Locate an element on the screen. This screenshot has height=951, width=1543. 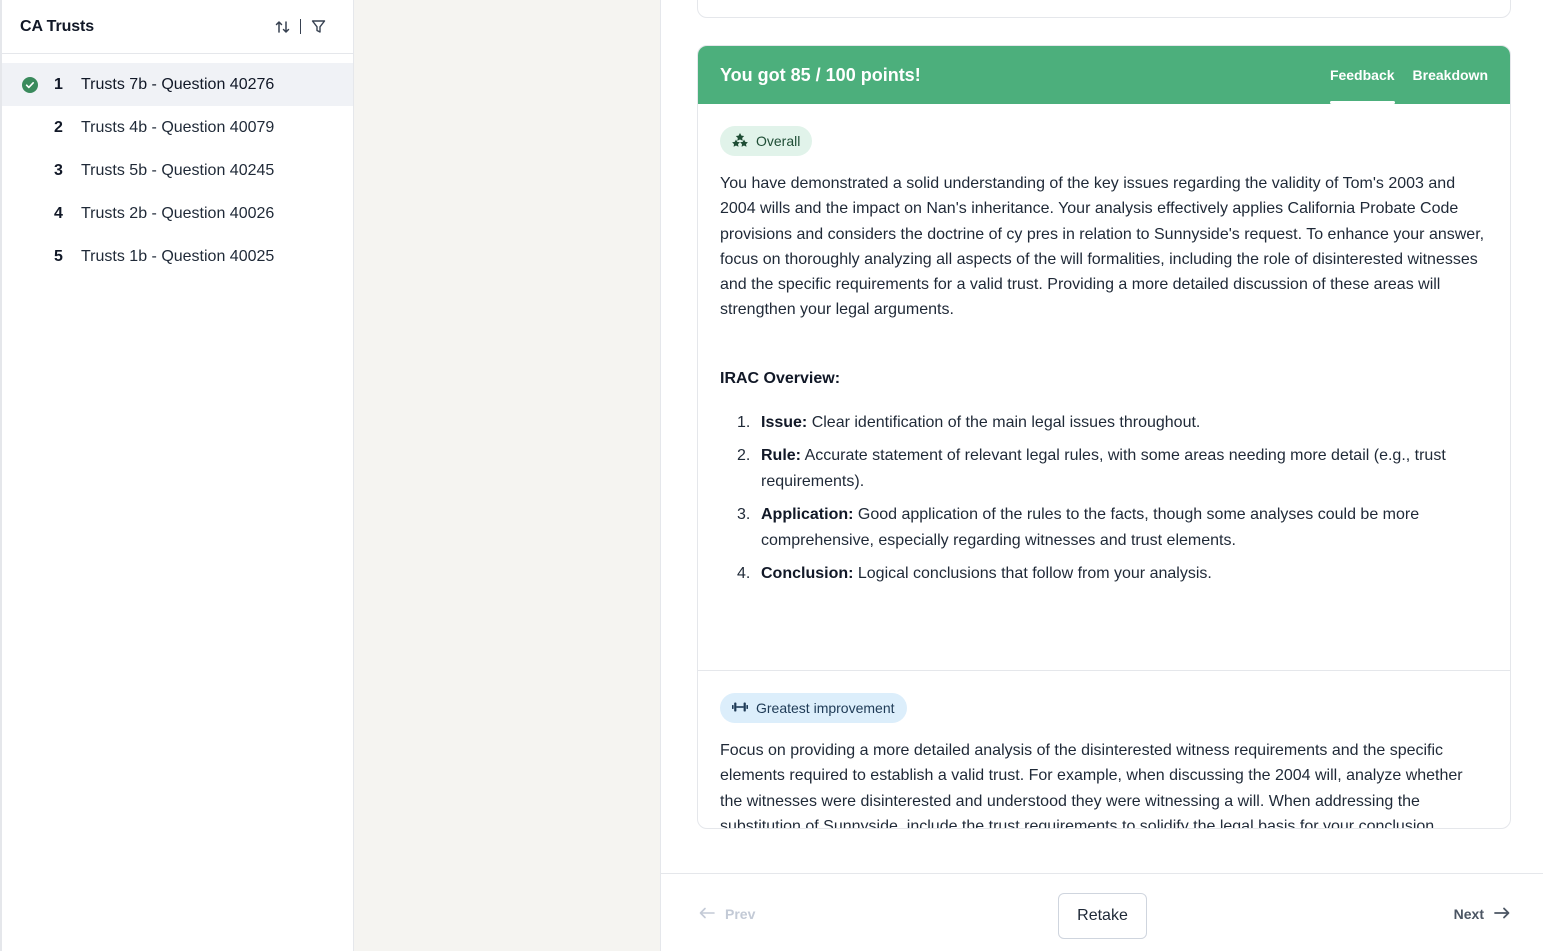
tab-breakdown: Breakdown is located at coordinates (1450, 75).